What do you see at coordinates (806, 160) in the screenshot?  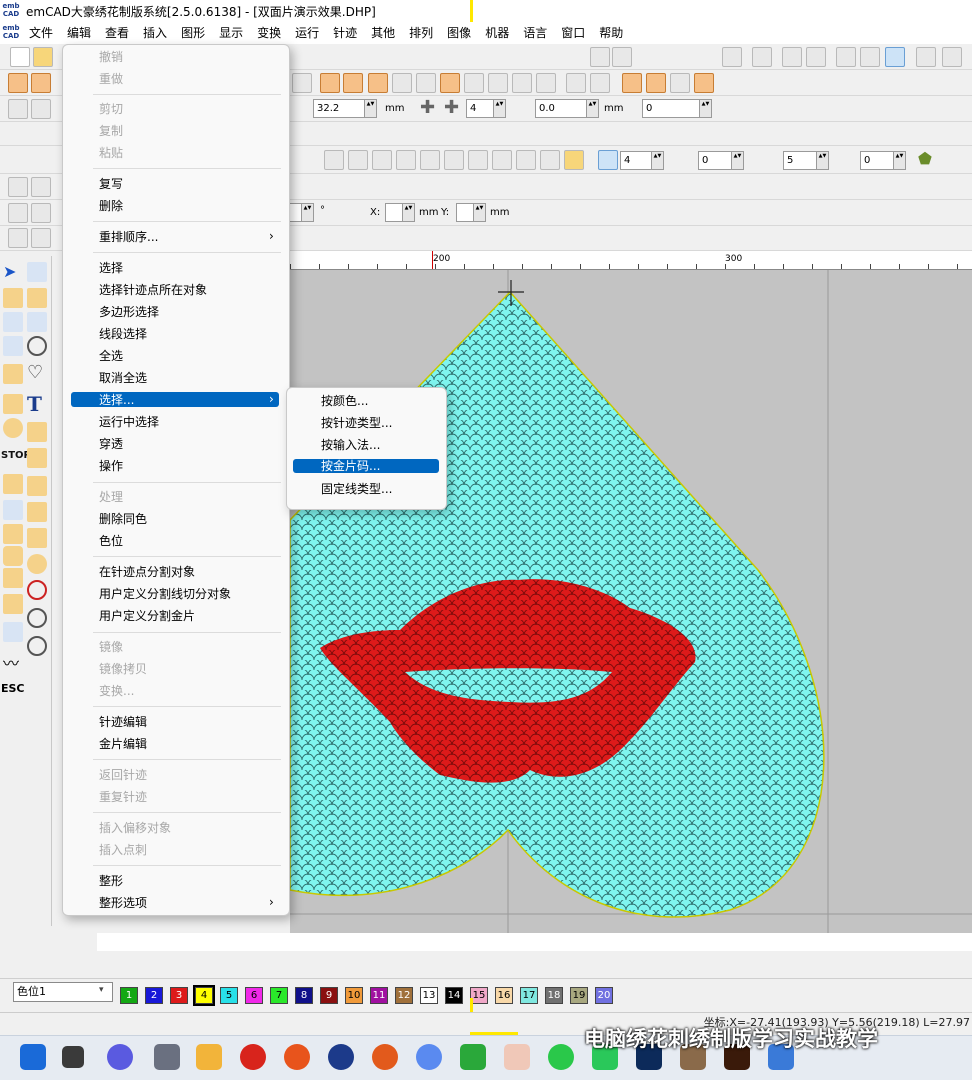 I see `repeat-input: 5` at bounding box center [806, 160].